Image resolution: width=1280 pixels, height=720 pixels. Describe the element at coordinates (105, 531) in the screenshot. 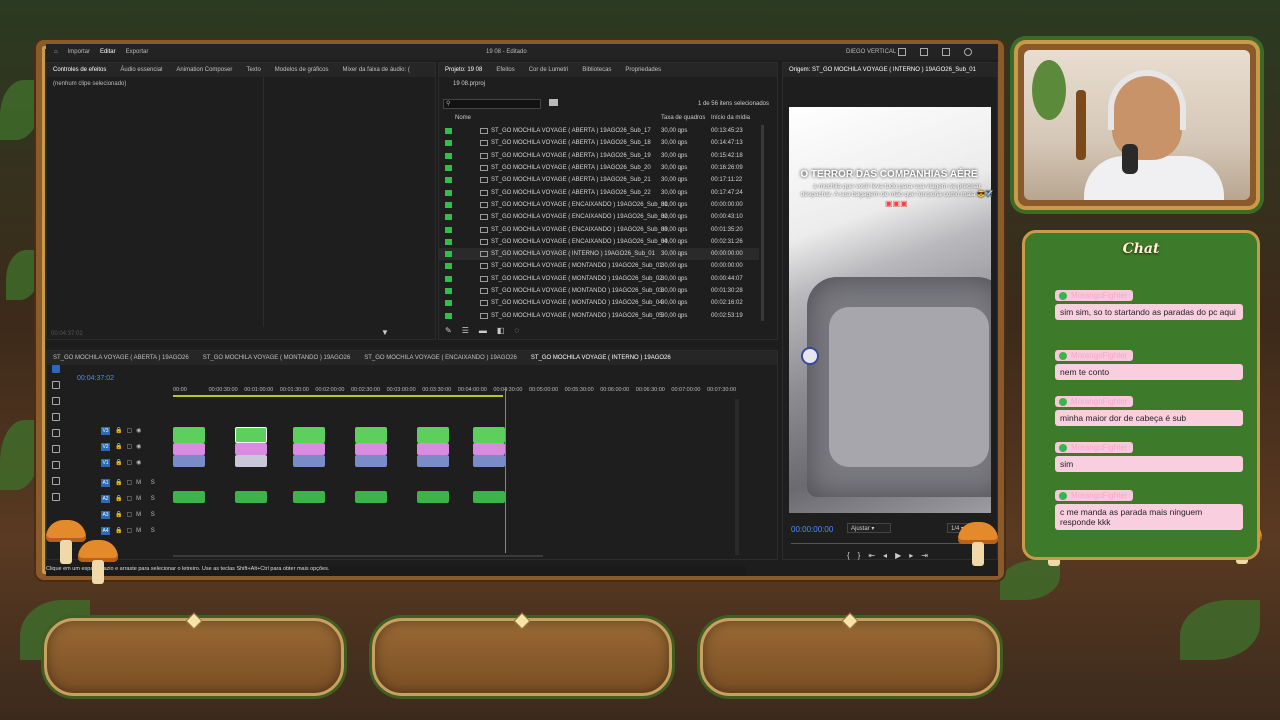

I see `track-name: A4` at that location.